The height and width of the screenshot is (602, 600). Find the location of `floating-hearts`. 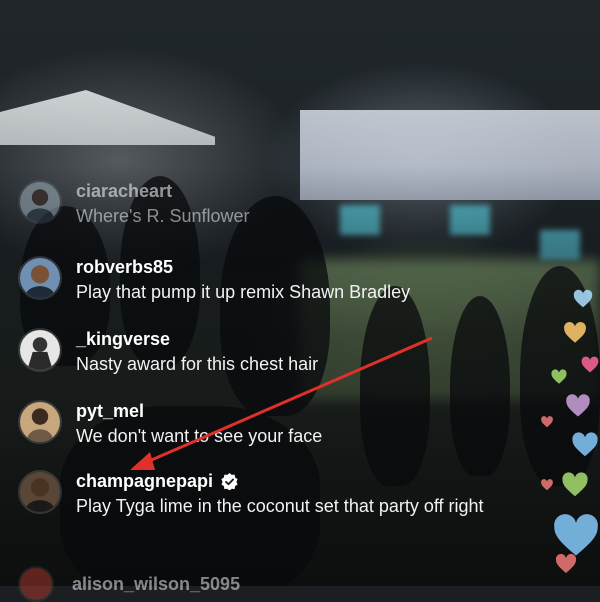

floating-hearts is located at coordinates (555, 433).